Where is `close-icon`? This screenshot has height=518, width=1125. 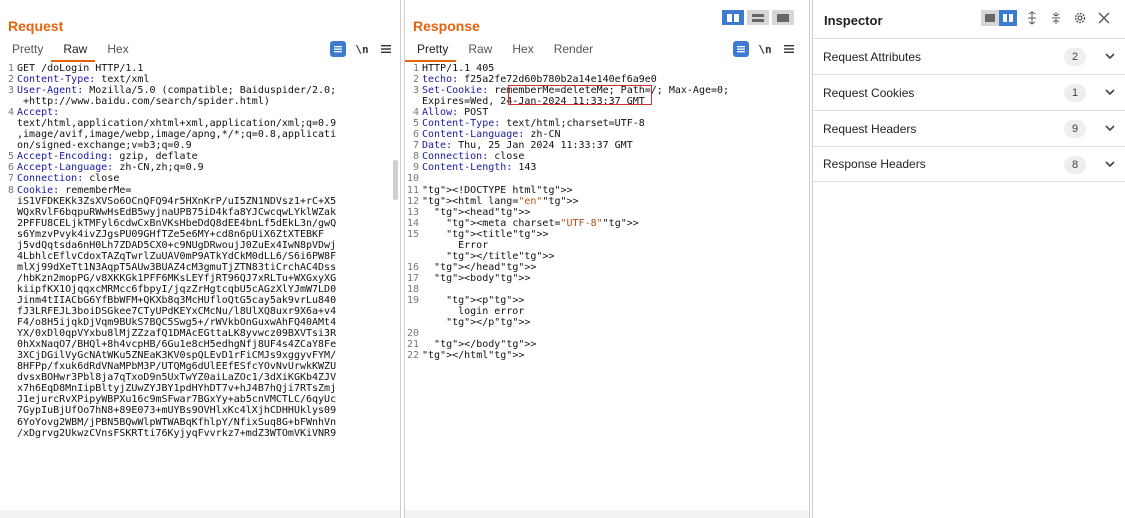 close-icon is located at coordinates (1104, 18).